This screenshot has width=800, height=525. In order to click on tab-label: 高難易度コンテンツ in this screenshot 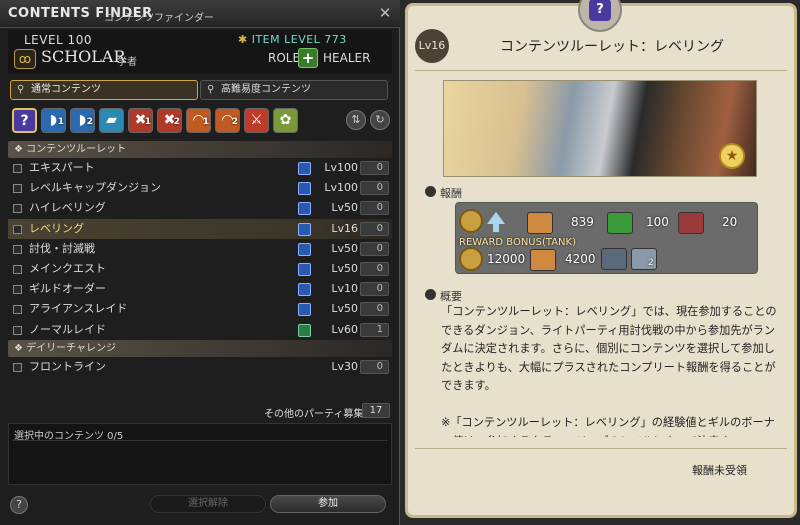, I will do `click(266, 89)`.